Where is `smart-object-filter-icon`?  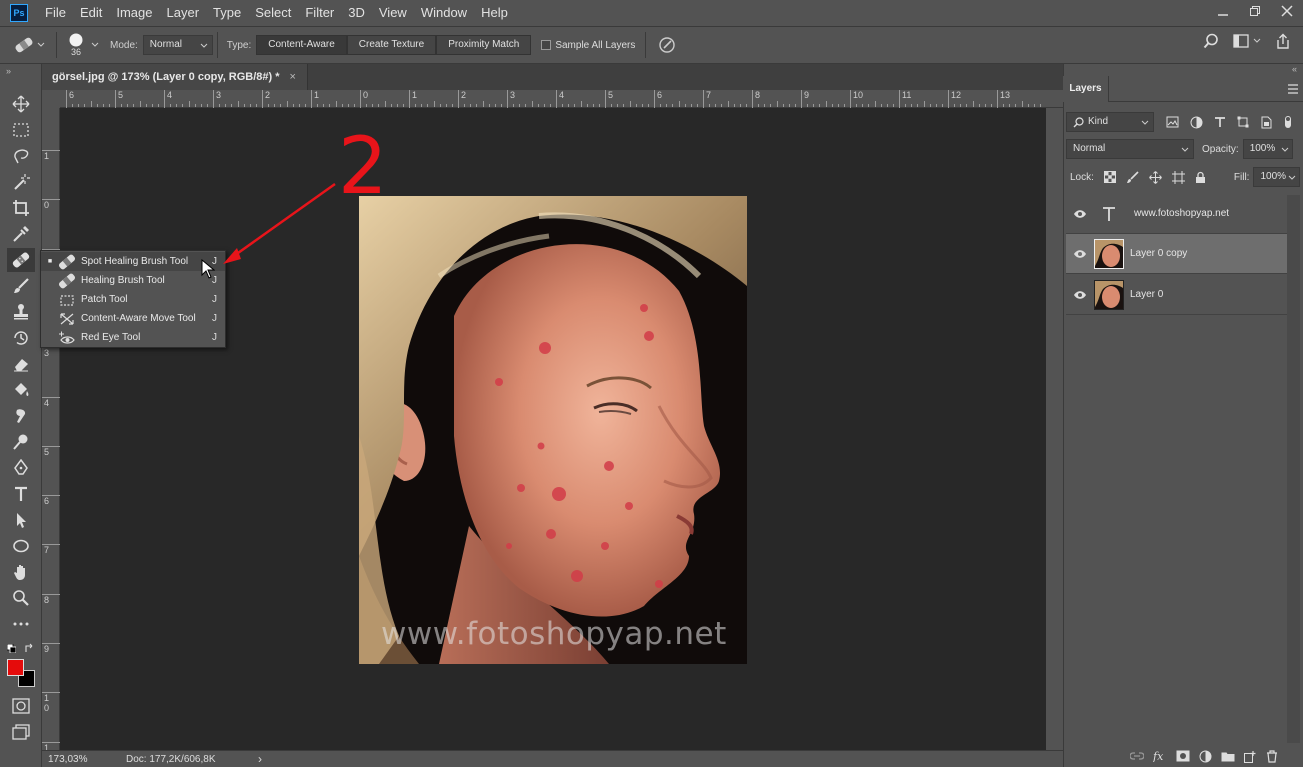 smart-object-filter-icon is located at coordinates (1266, 122).